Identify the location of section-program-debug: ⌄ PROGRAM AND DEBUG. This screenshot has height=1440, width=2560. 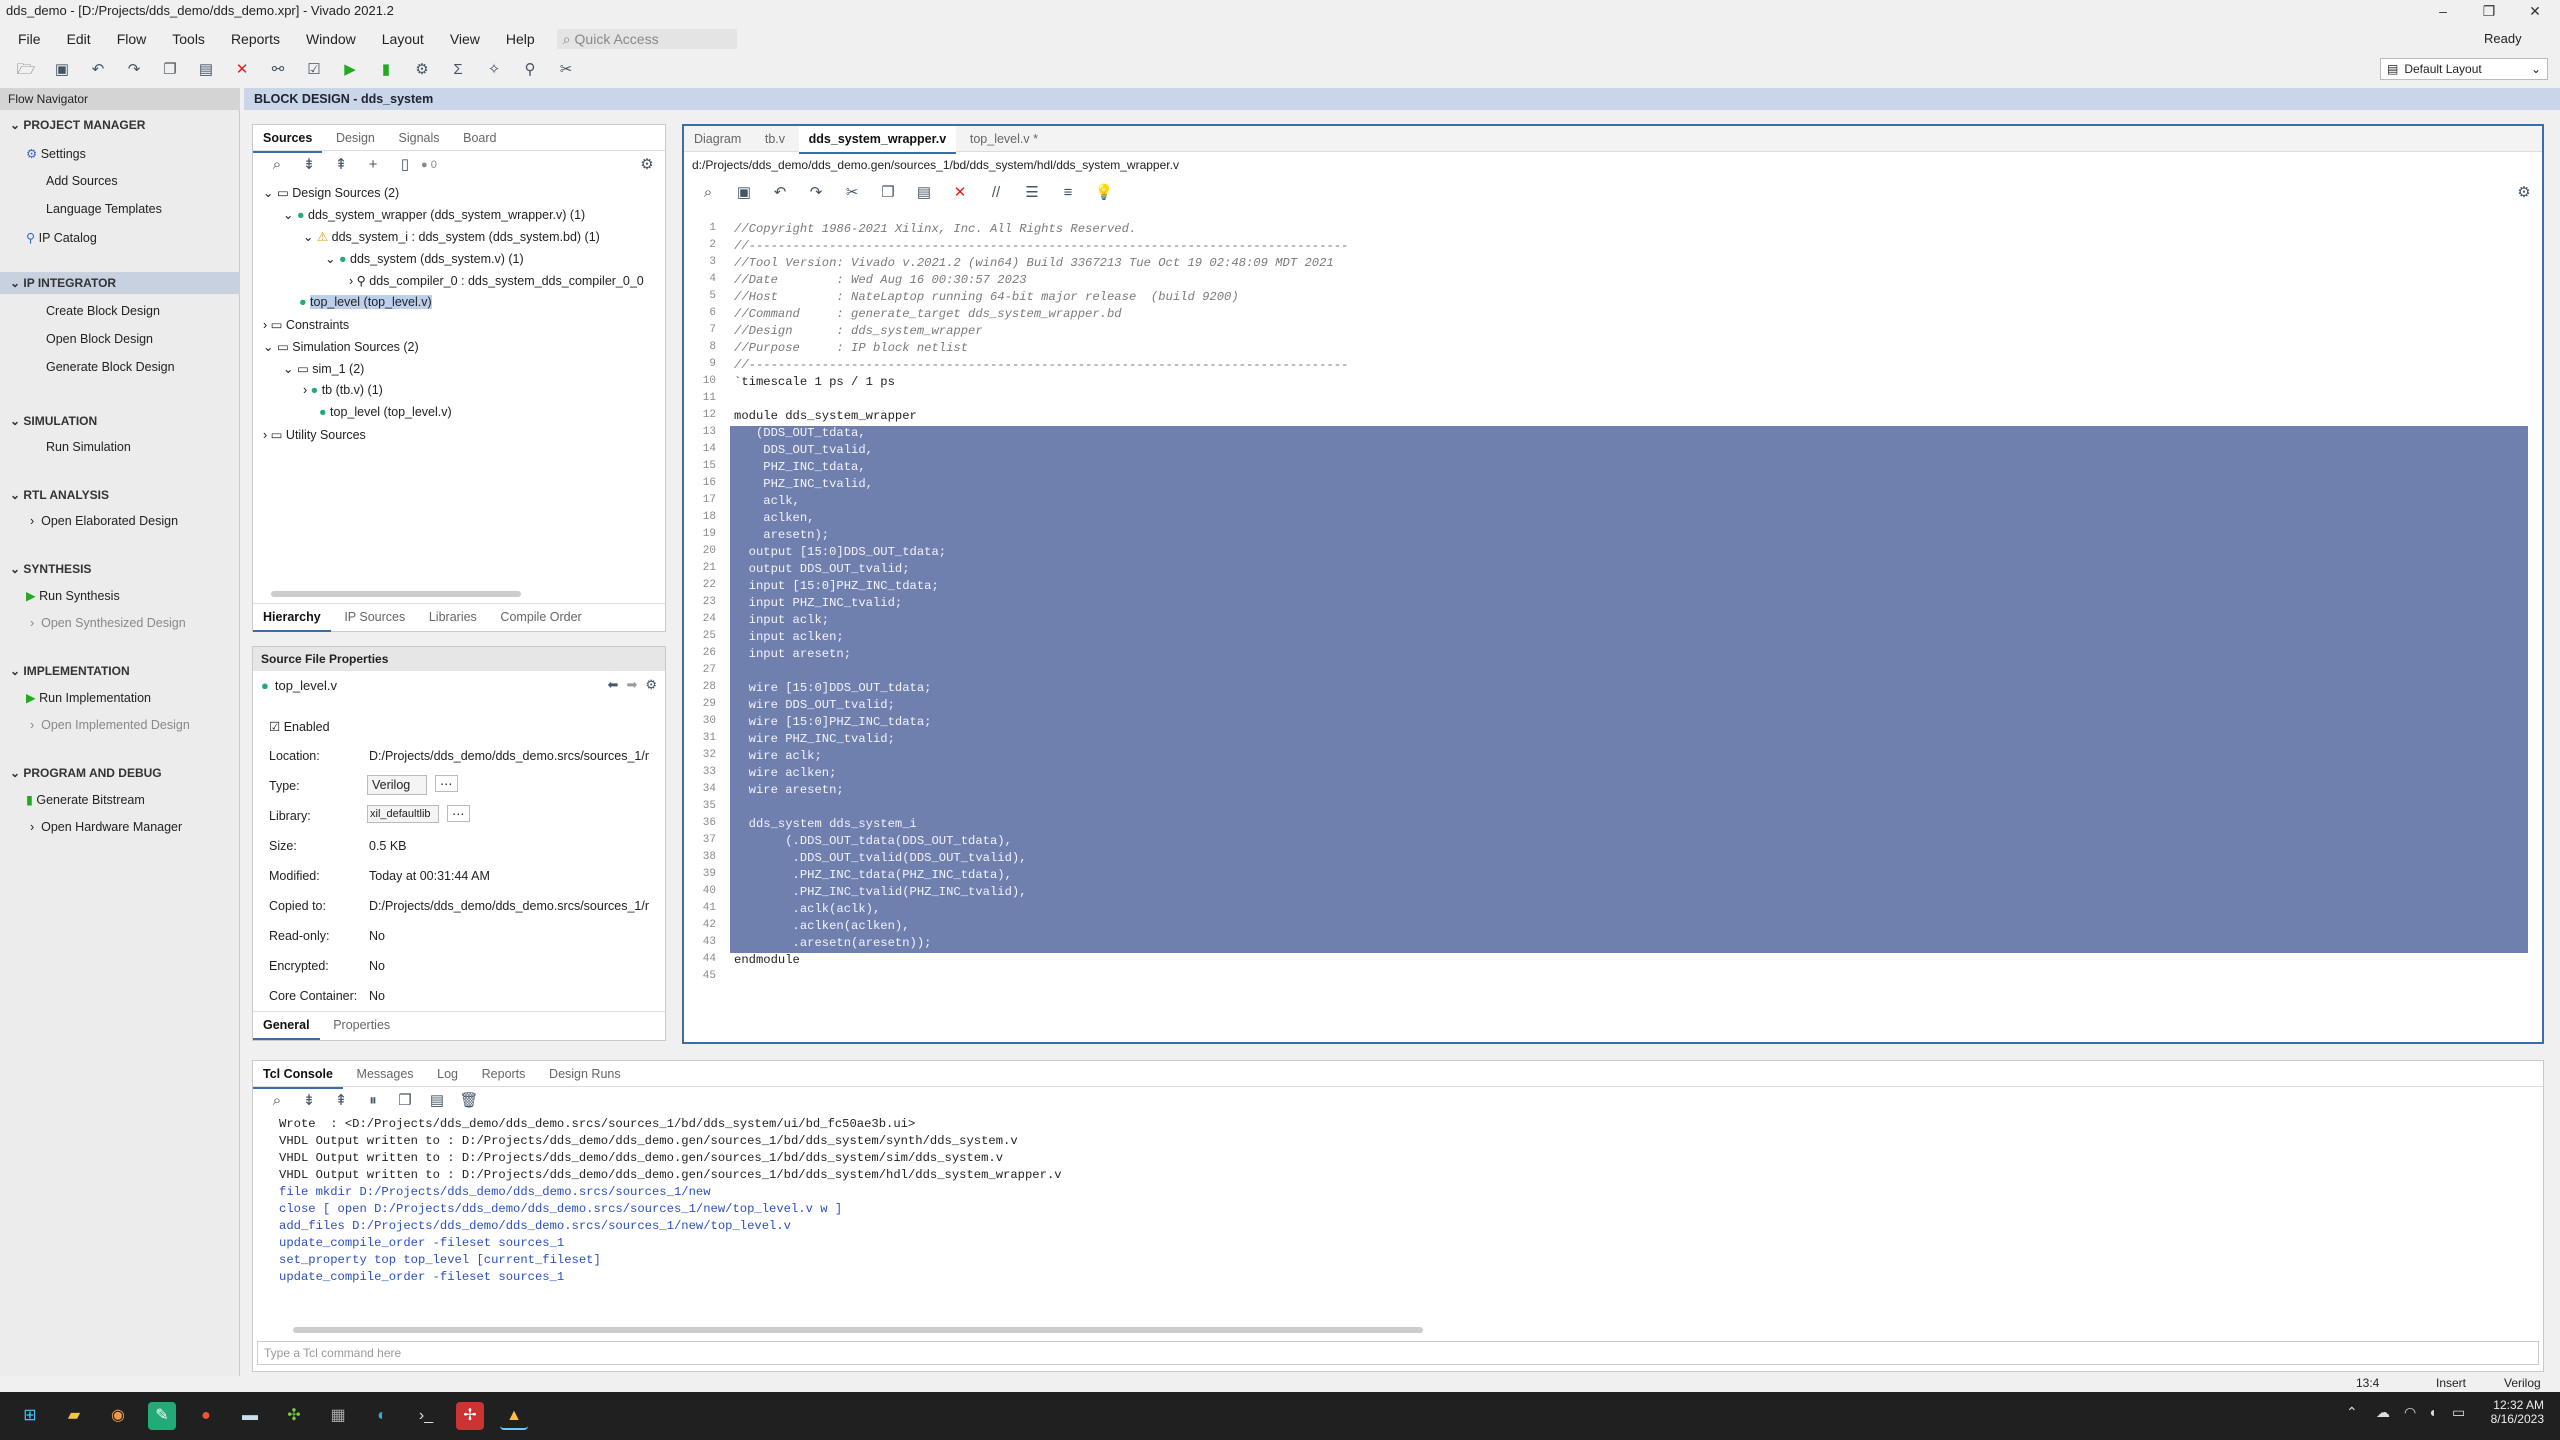
(86, 773).